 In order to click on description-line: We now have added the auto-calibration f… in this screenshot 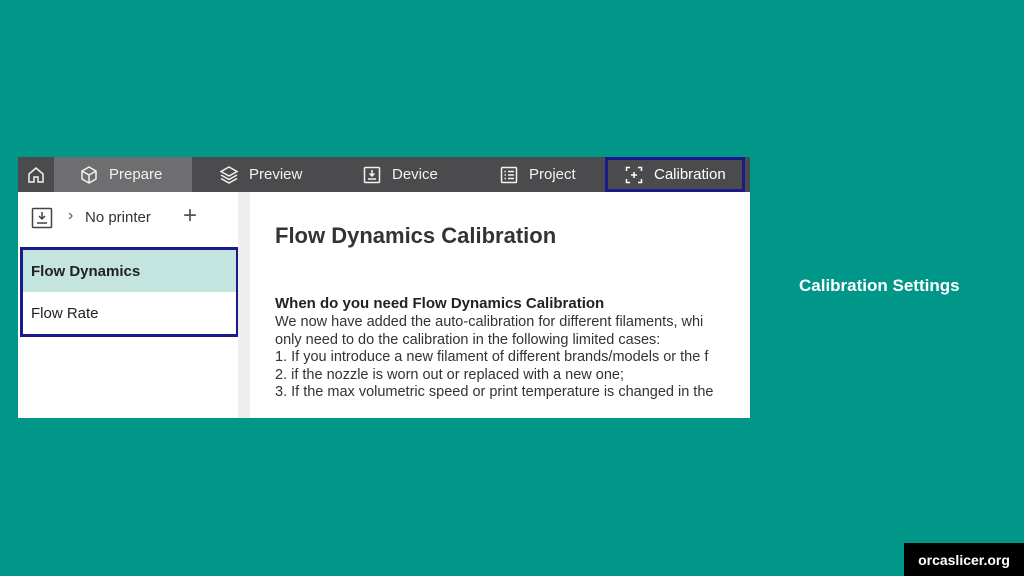, I will do `click(489, 322)`.